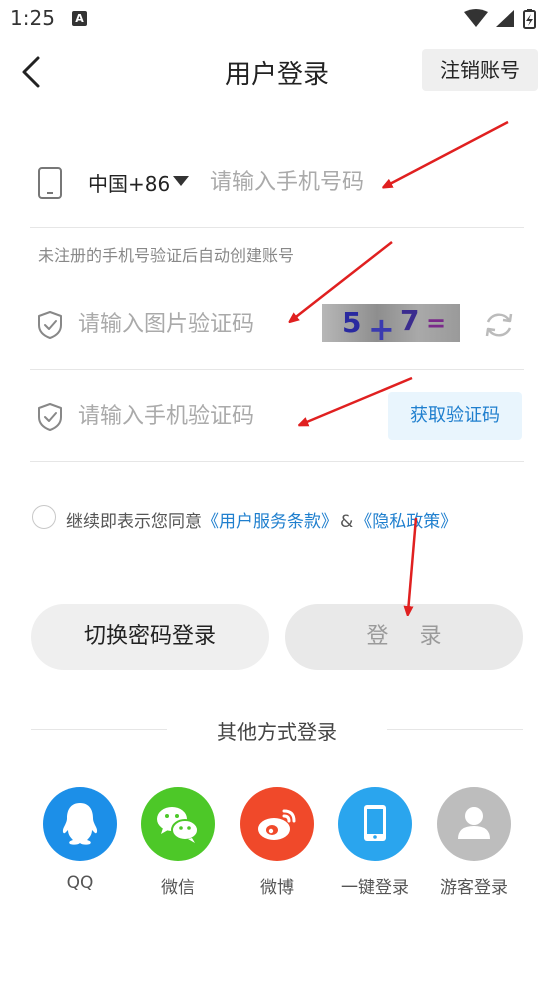 The height and width of the screenshot is (984, 554). Describe the element at coordinates (406, 522) in the screenshot. I see `privacy-link: 《隐私政策》` at that location.